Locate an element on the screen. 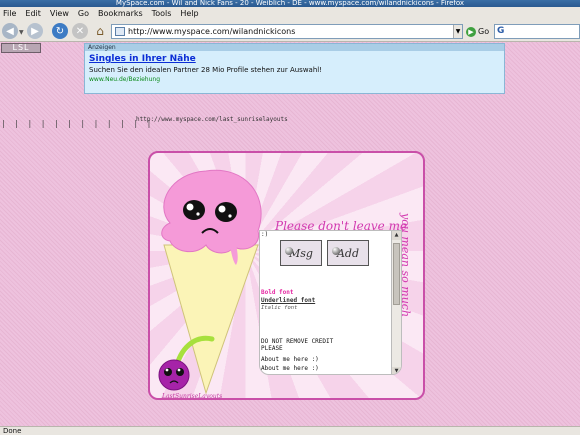 The width and height of the screenshot is (580, 435). menu-tools: Tools is located at coordinates (162, 13).